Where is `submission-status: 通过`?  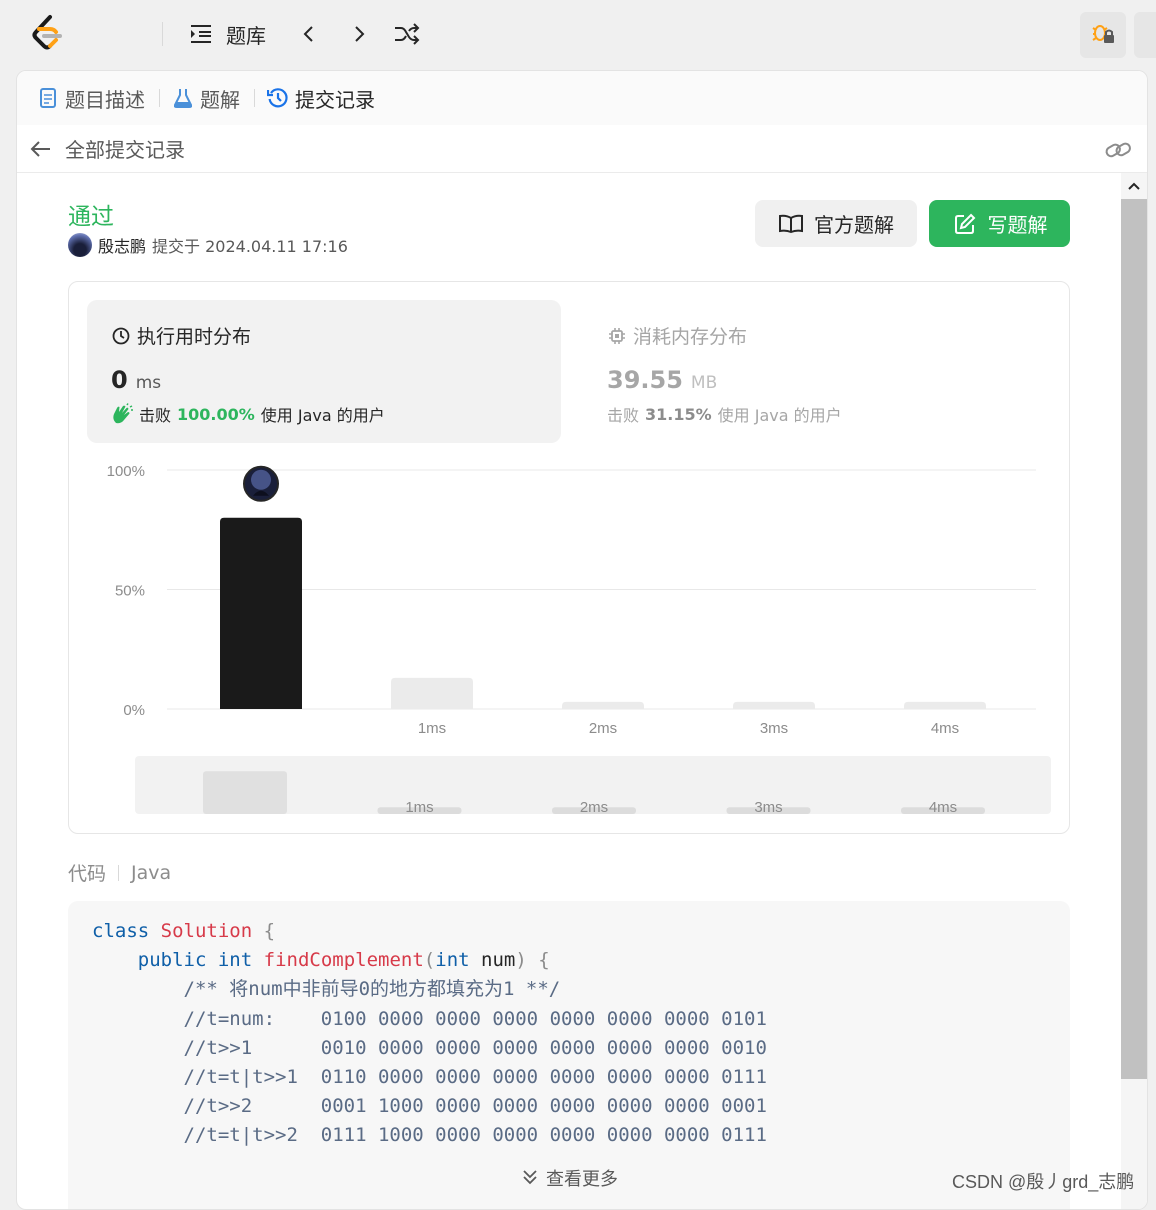 submission-status: 通过 is located at coordinates (91, 217).